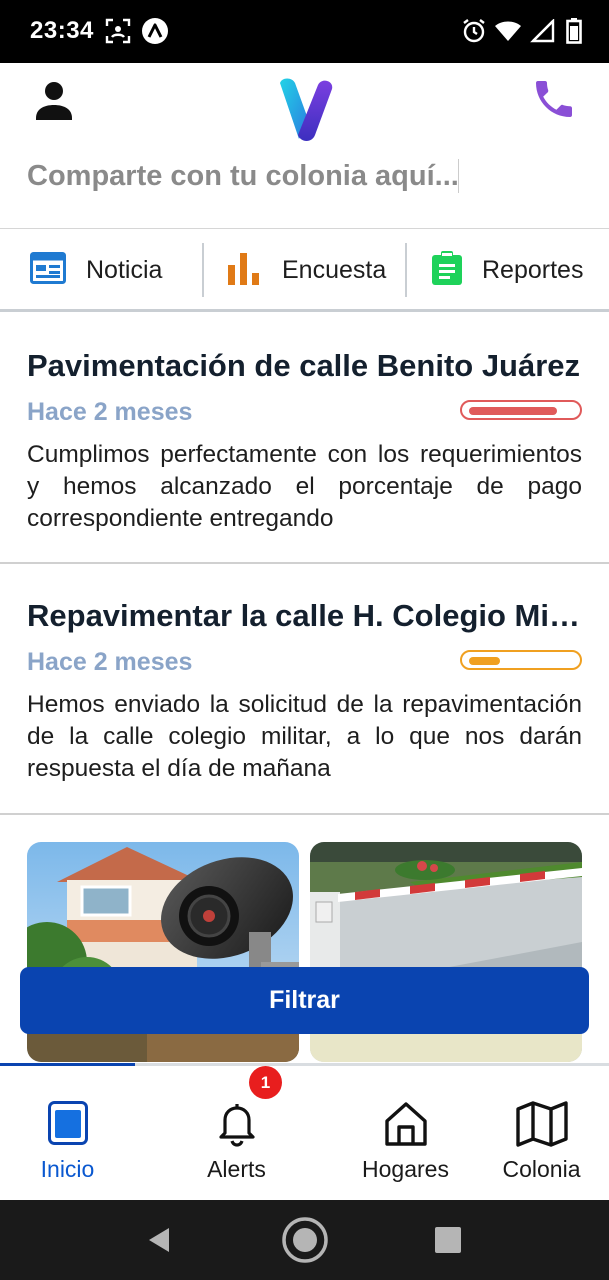 This screenshot has height=1280, width=609. I want to click on nav-colonia: Colonia, so click(541, 1133).